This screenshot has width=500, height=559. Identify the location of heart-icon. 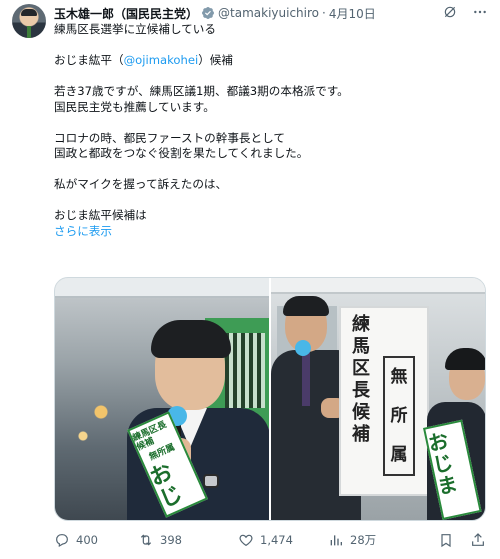
(246, 540).